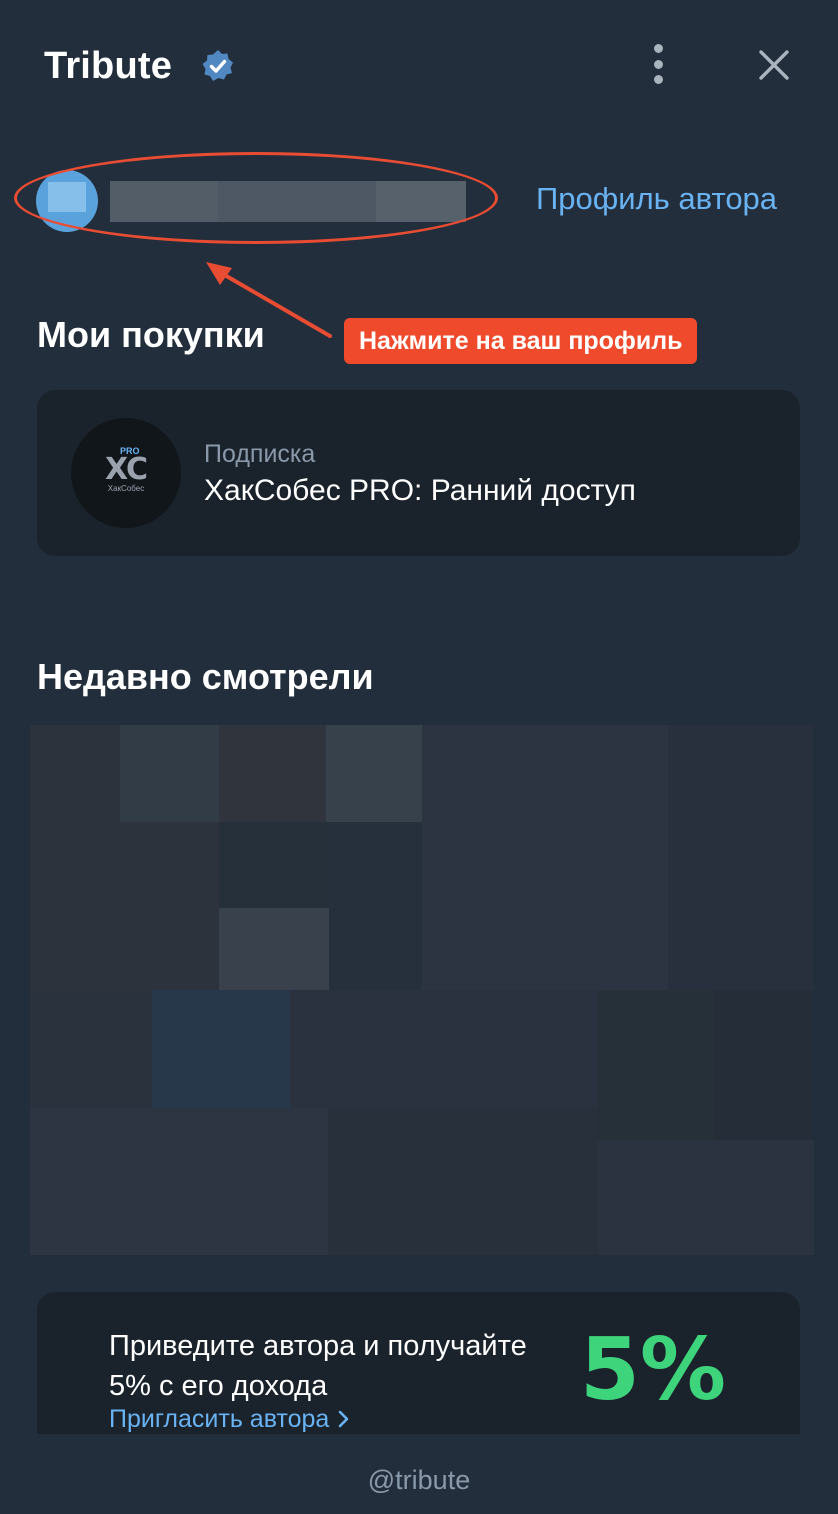  I want to click on app-title: Tribute, so click(108, 66).